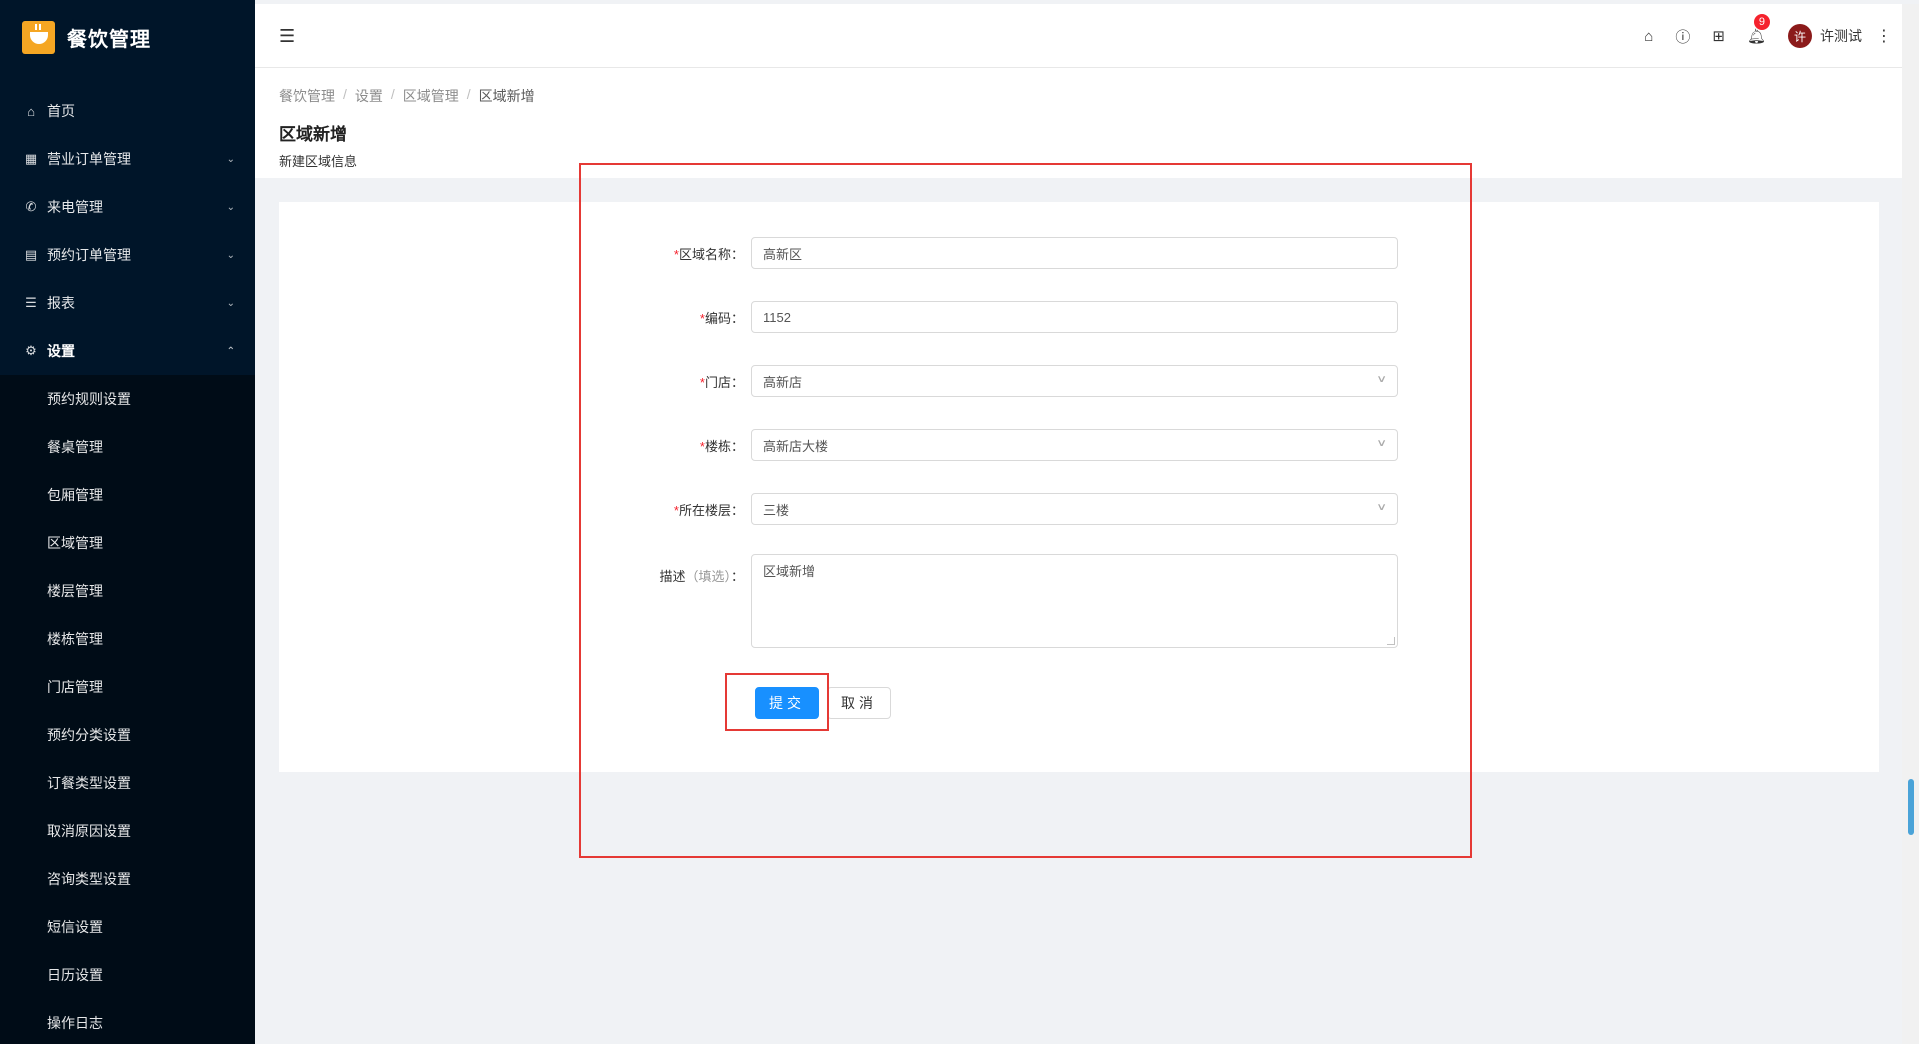 The height and width of the screenshot is (1044, 1919). Describe the element at coordinates (127, 399) in the screenshot. I see `sidebar-item-reservation-rules: 预约规则设置` at that location.